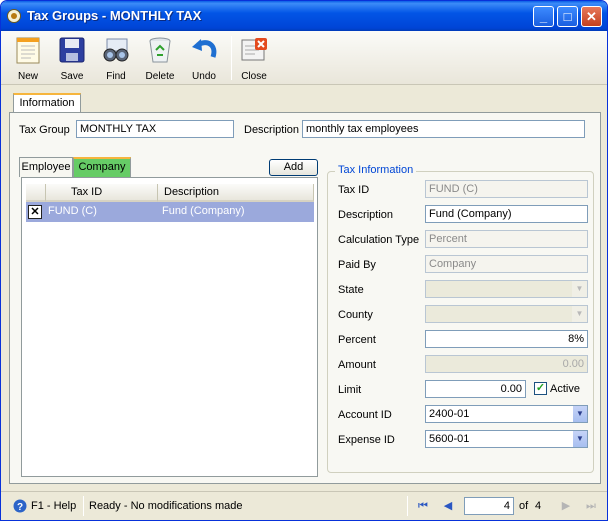  What do you see at coordinates (114, 15) in the screenshot?
I see `window-title: Tax Groups - MONTHLY TAX` at bounding box center [114, 15].